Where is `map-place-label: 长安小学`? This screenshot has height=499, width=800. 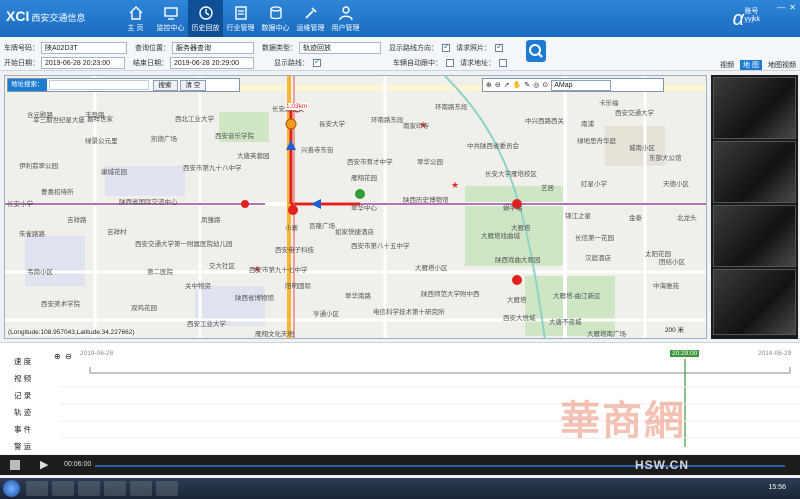 map-place-label: 长安小学 is located at coordinates (20, 204).